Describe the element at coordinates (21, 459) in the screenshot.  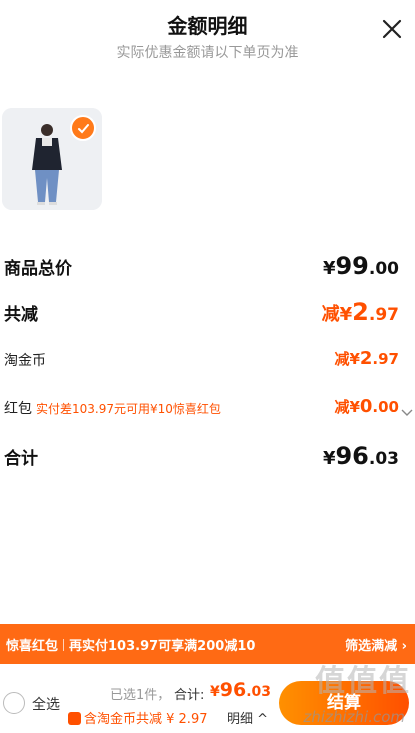
I see `subtotal-label: 合计` at that location.